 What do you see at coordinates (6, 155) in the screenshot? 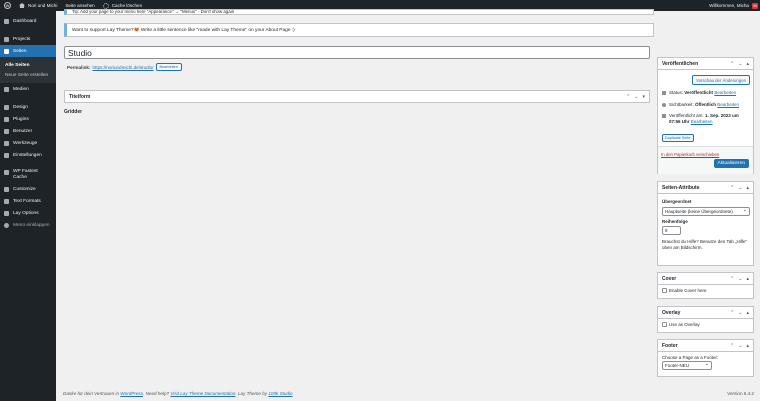
I see `settings-icon` at bounding box center [6, 155].